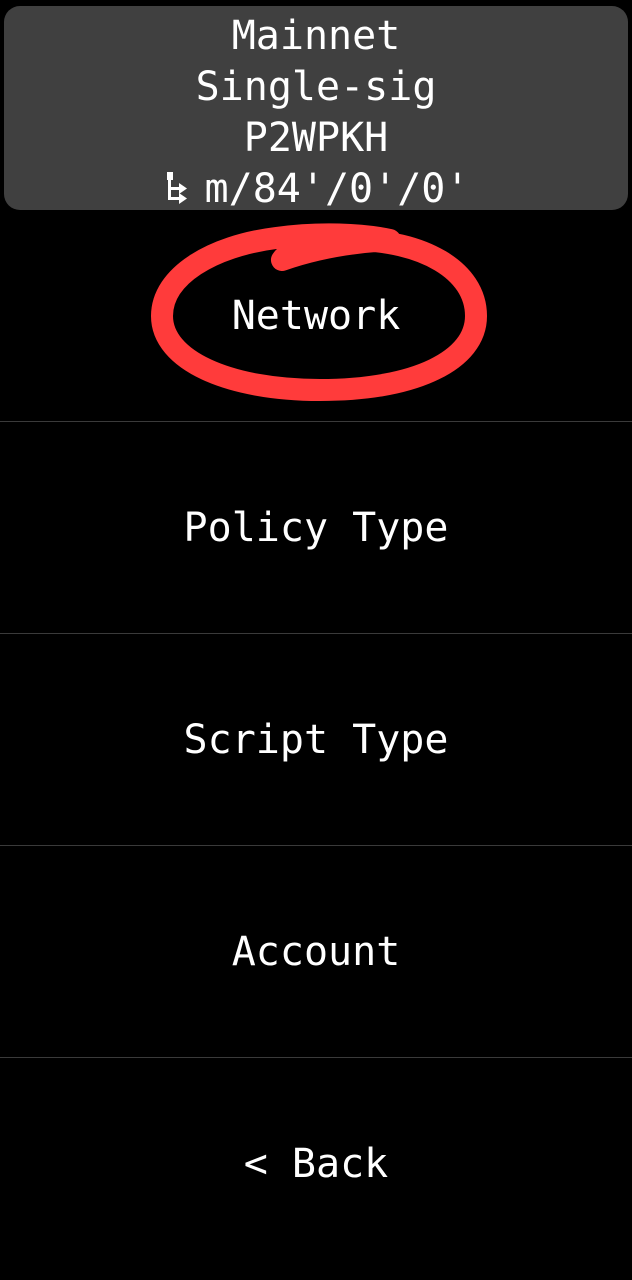 The image size is (632, 1280). I want to click on policy-label: Single-sig, so click(316, 87).